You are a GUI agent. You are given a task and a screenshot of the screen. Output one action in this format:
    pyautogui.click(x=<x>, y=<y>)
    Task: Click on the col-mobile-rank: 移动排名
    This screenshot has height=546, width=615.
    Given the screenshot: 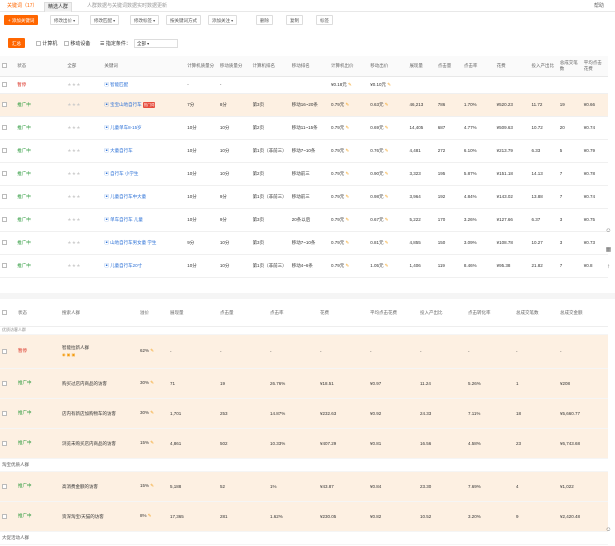 What is the action you would take?
    pyautogui.click(x=309, y=66)
    